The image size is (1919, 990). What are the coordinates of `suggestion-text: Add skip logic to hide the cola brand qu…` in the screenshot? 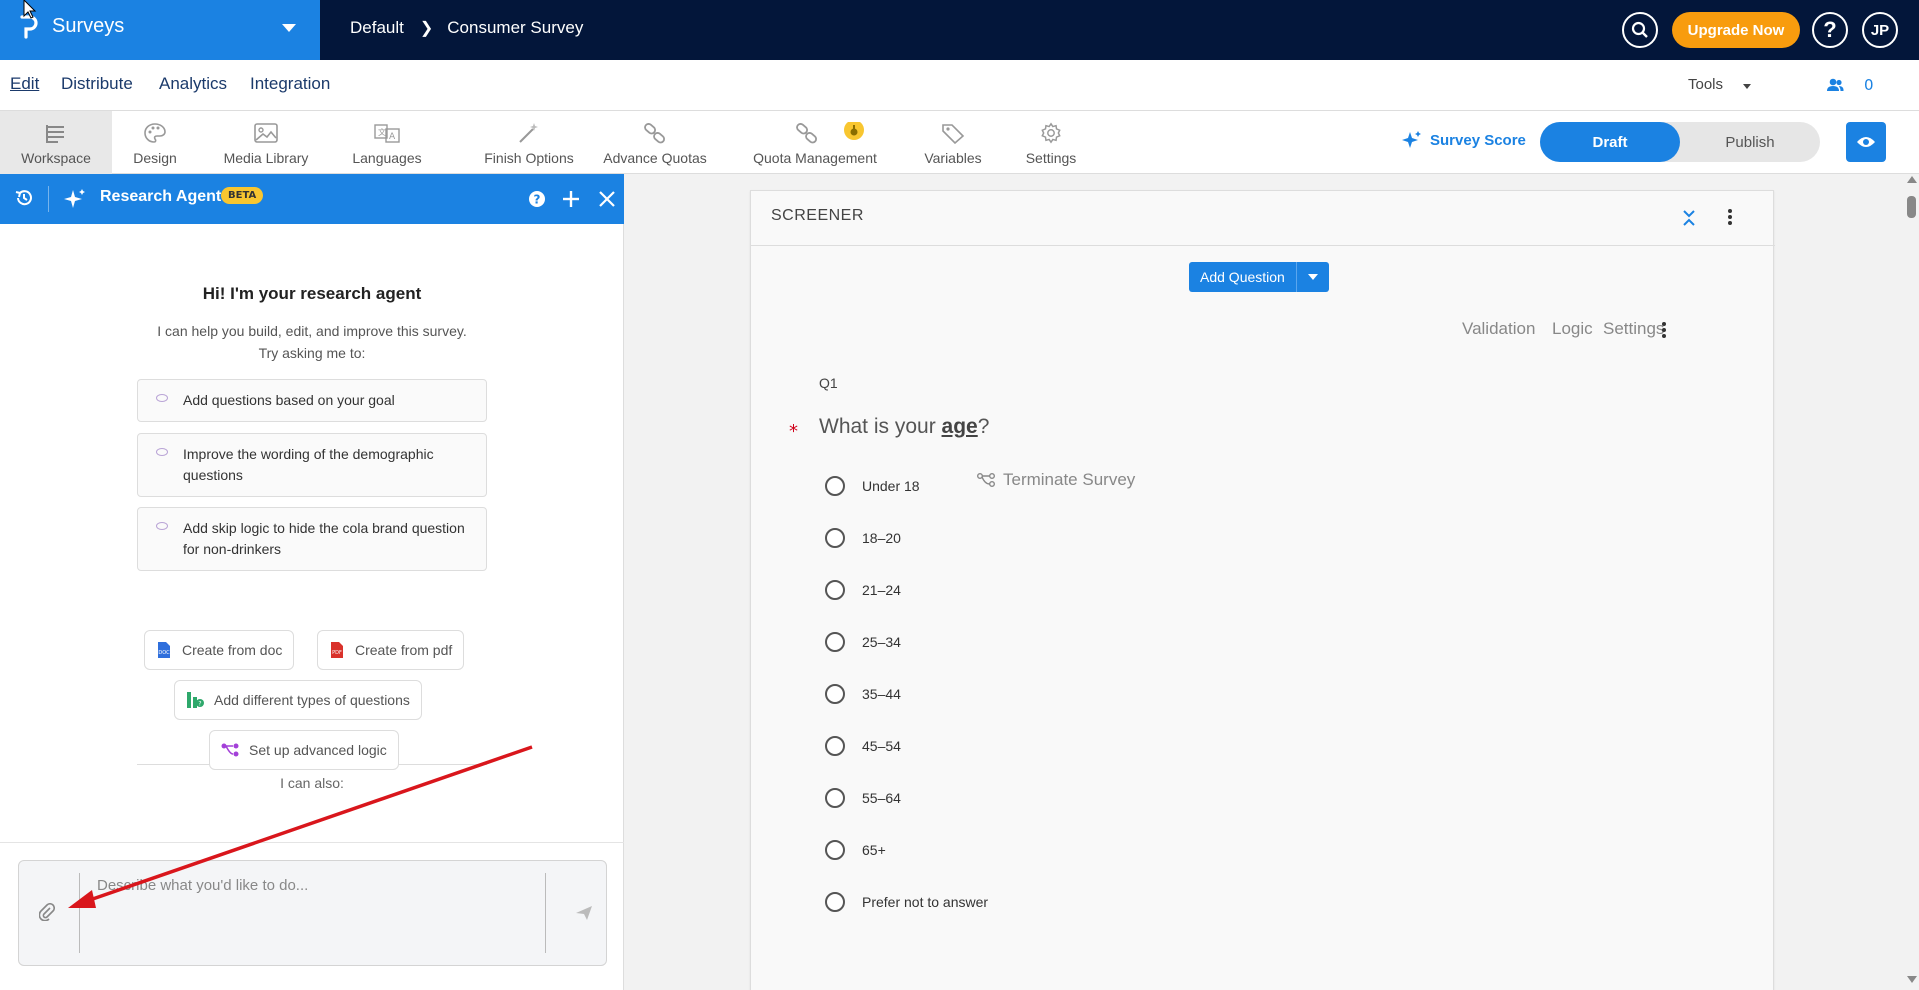 It's located at (324, 538).